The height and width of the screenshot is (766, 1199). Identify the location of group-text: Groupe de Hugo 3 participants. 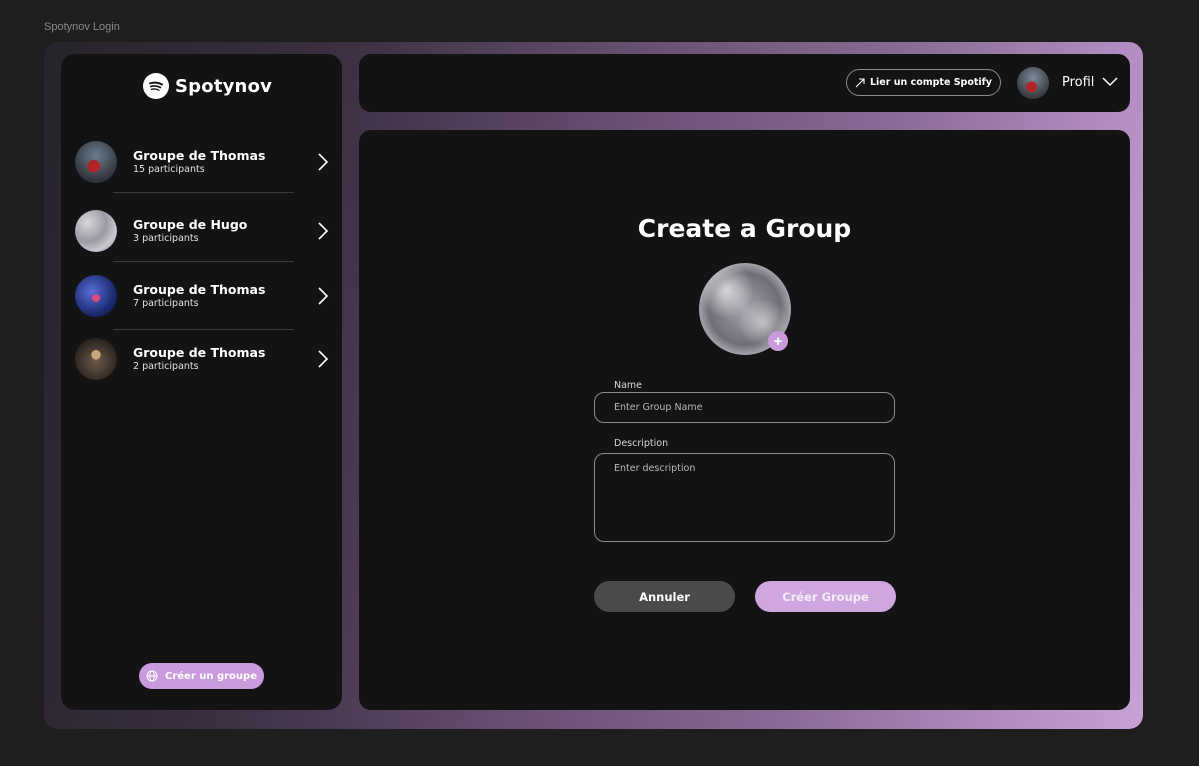
(224, 231).